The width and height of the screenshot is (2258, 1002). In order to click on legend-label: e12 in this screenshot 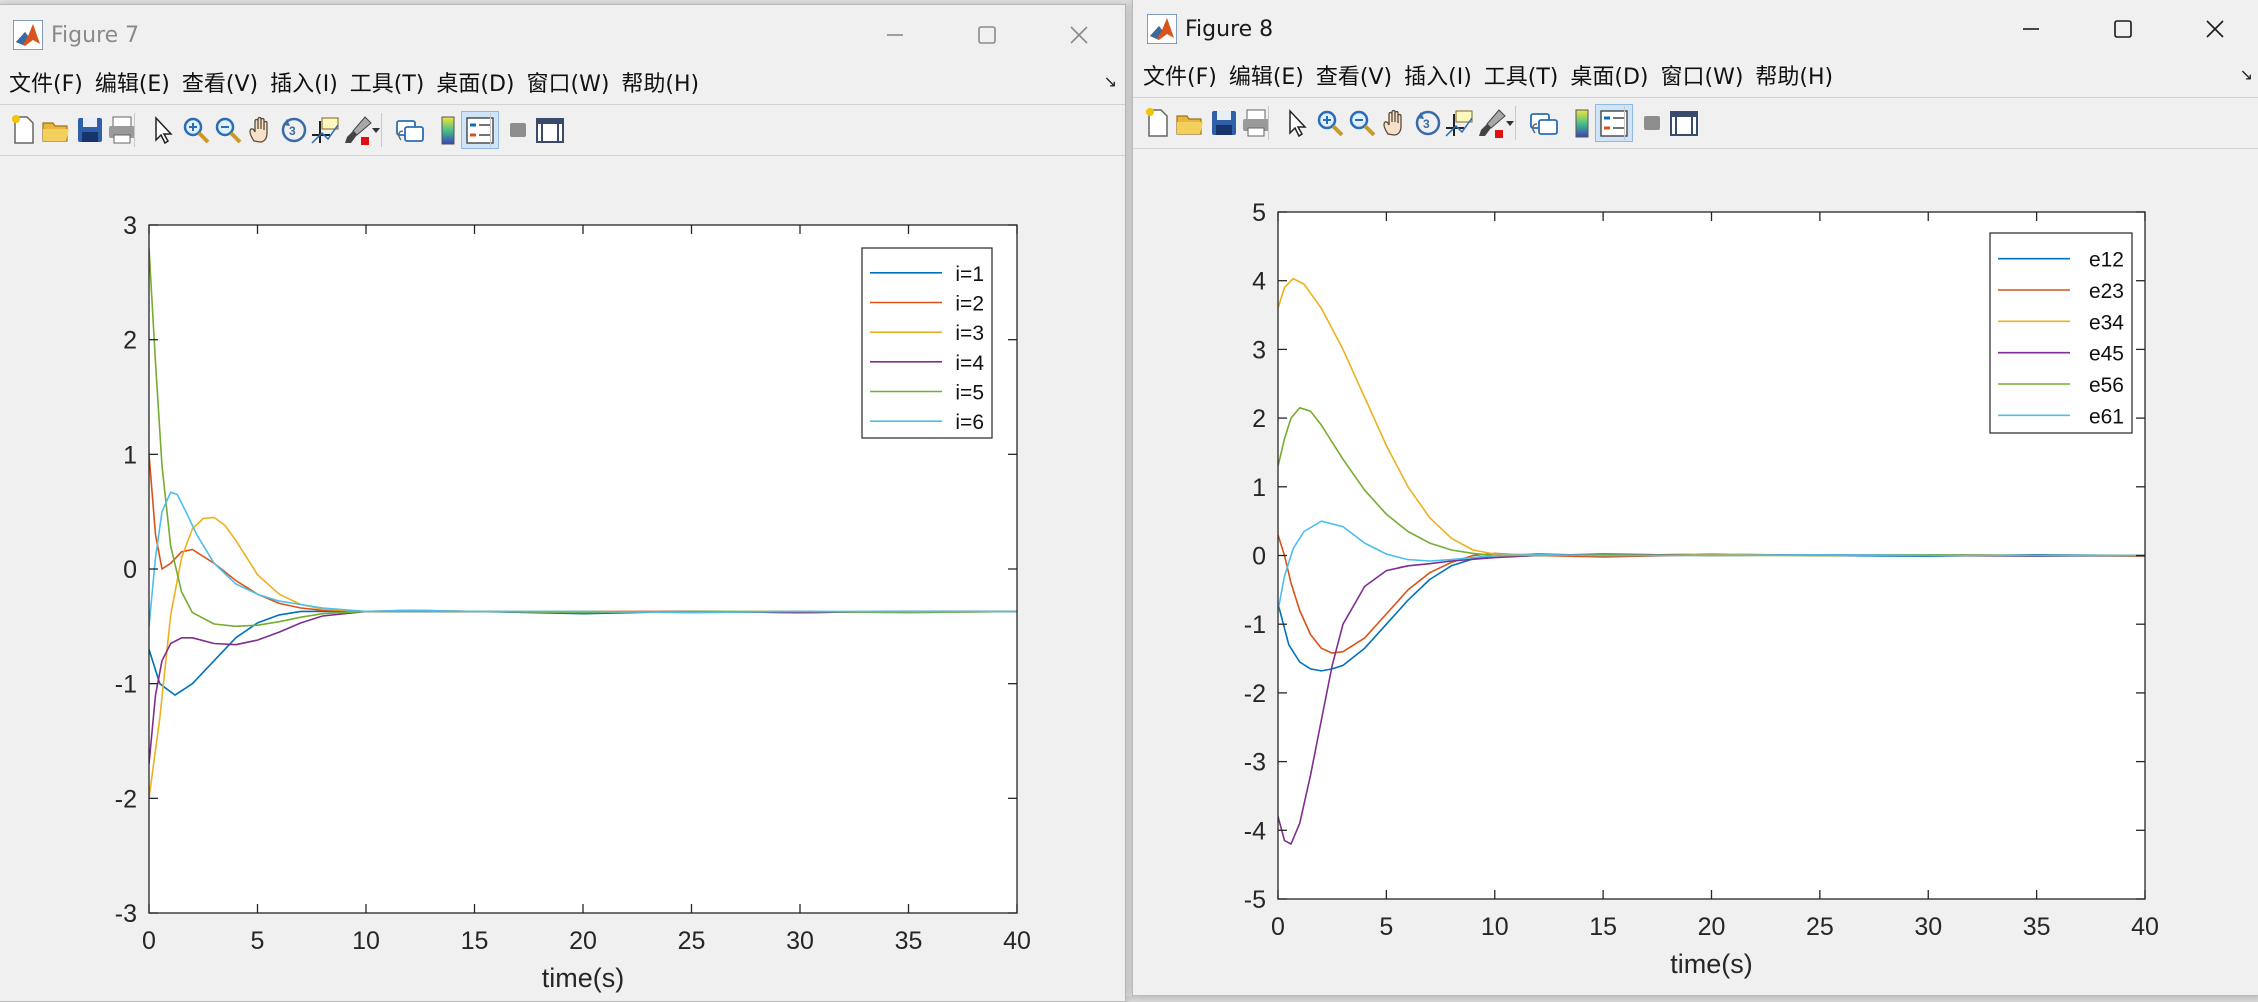, I will do `click(2106, 260)`.